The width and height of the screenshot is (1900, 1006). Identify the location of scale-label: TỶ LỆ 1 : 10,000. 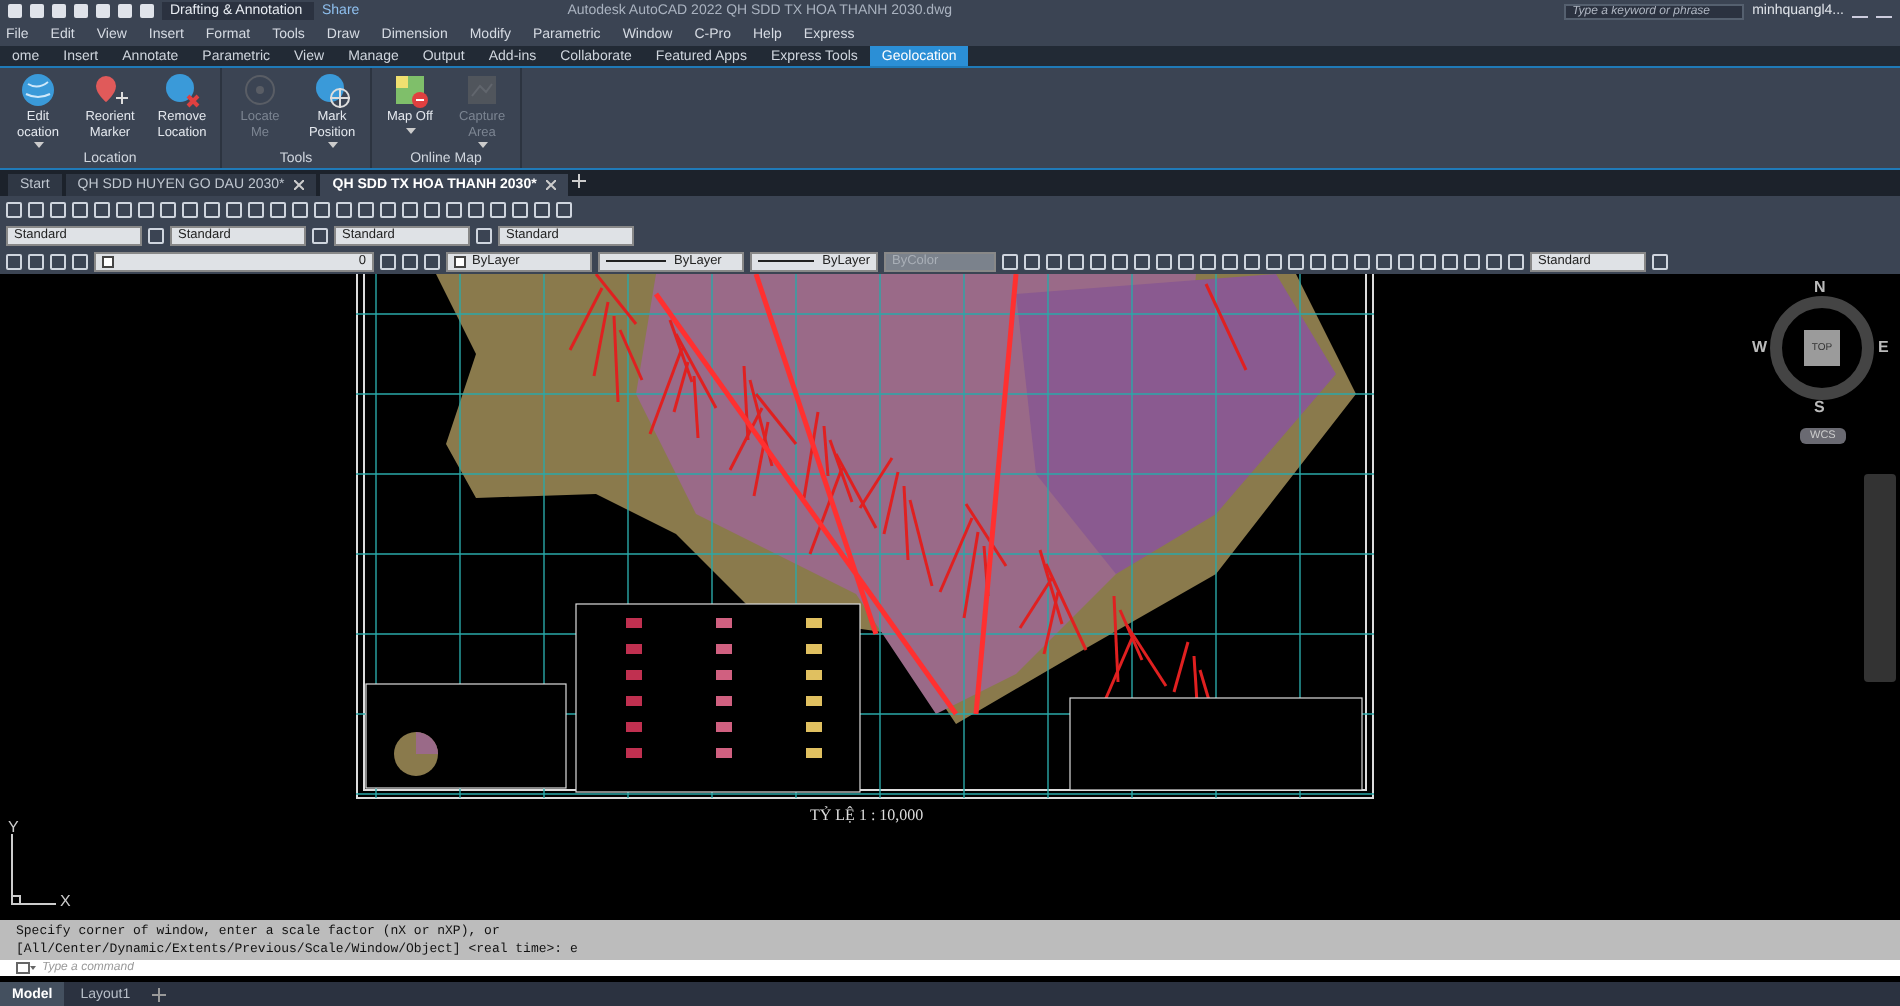
(867, 815).